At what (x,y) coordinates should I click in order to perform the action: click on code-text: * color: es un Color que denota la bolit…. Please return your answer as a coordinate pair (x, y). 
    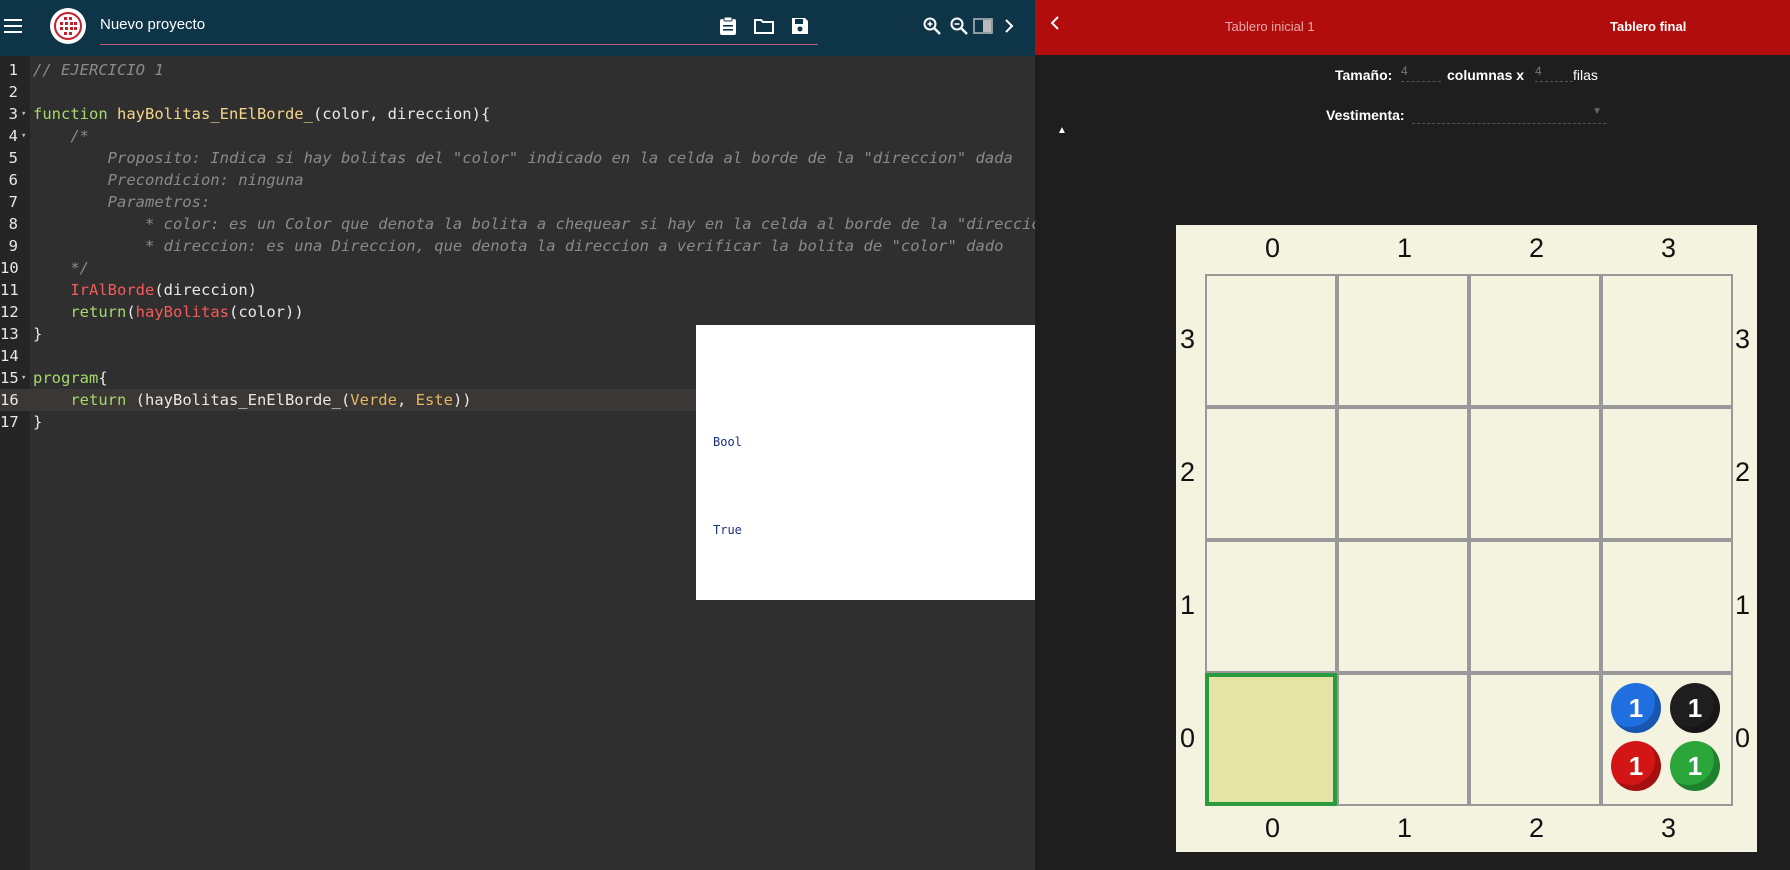
    Looking at the image, I should click on (534, 224).